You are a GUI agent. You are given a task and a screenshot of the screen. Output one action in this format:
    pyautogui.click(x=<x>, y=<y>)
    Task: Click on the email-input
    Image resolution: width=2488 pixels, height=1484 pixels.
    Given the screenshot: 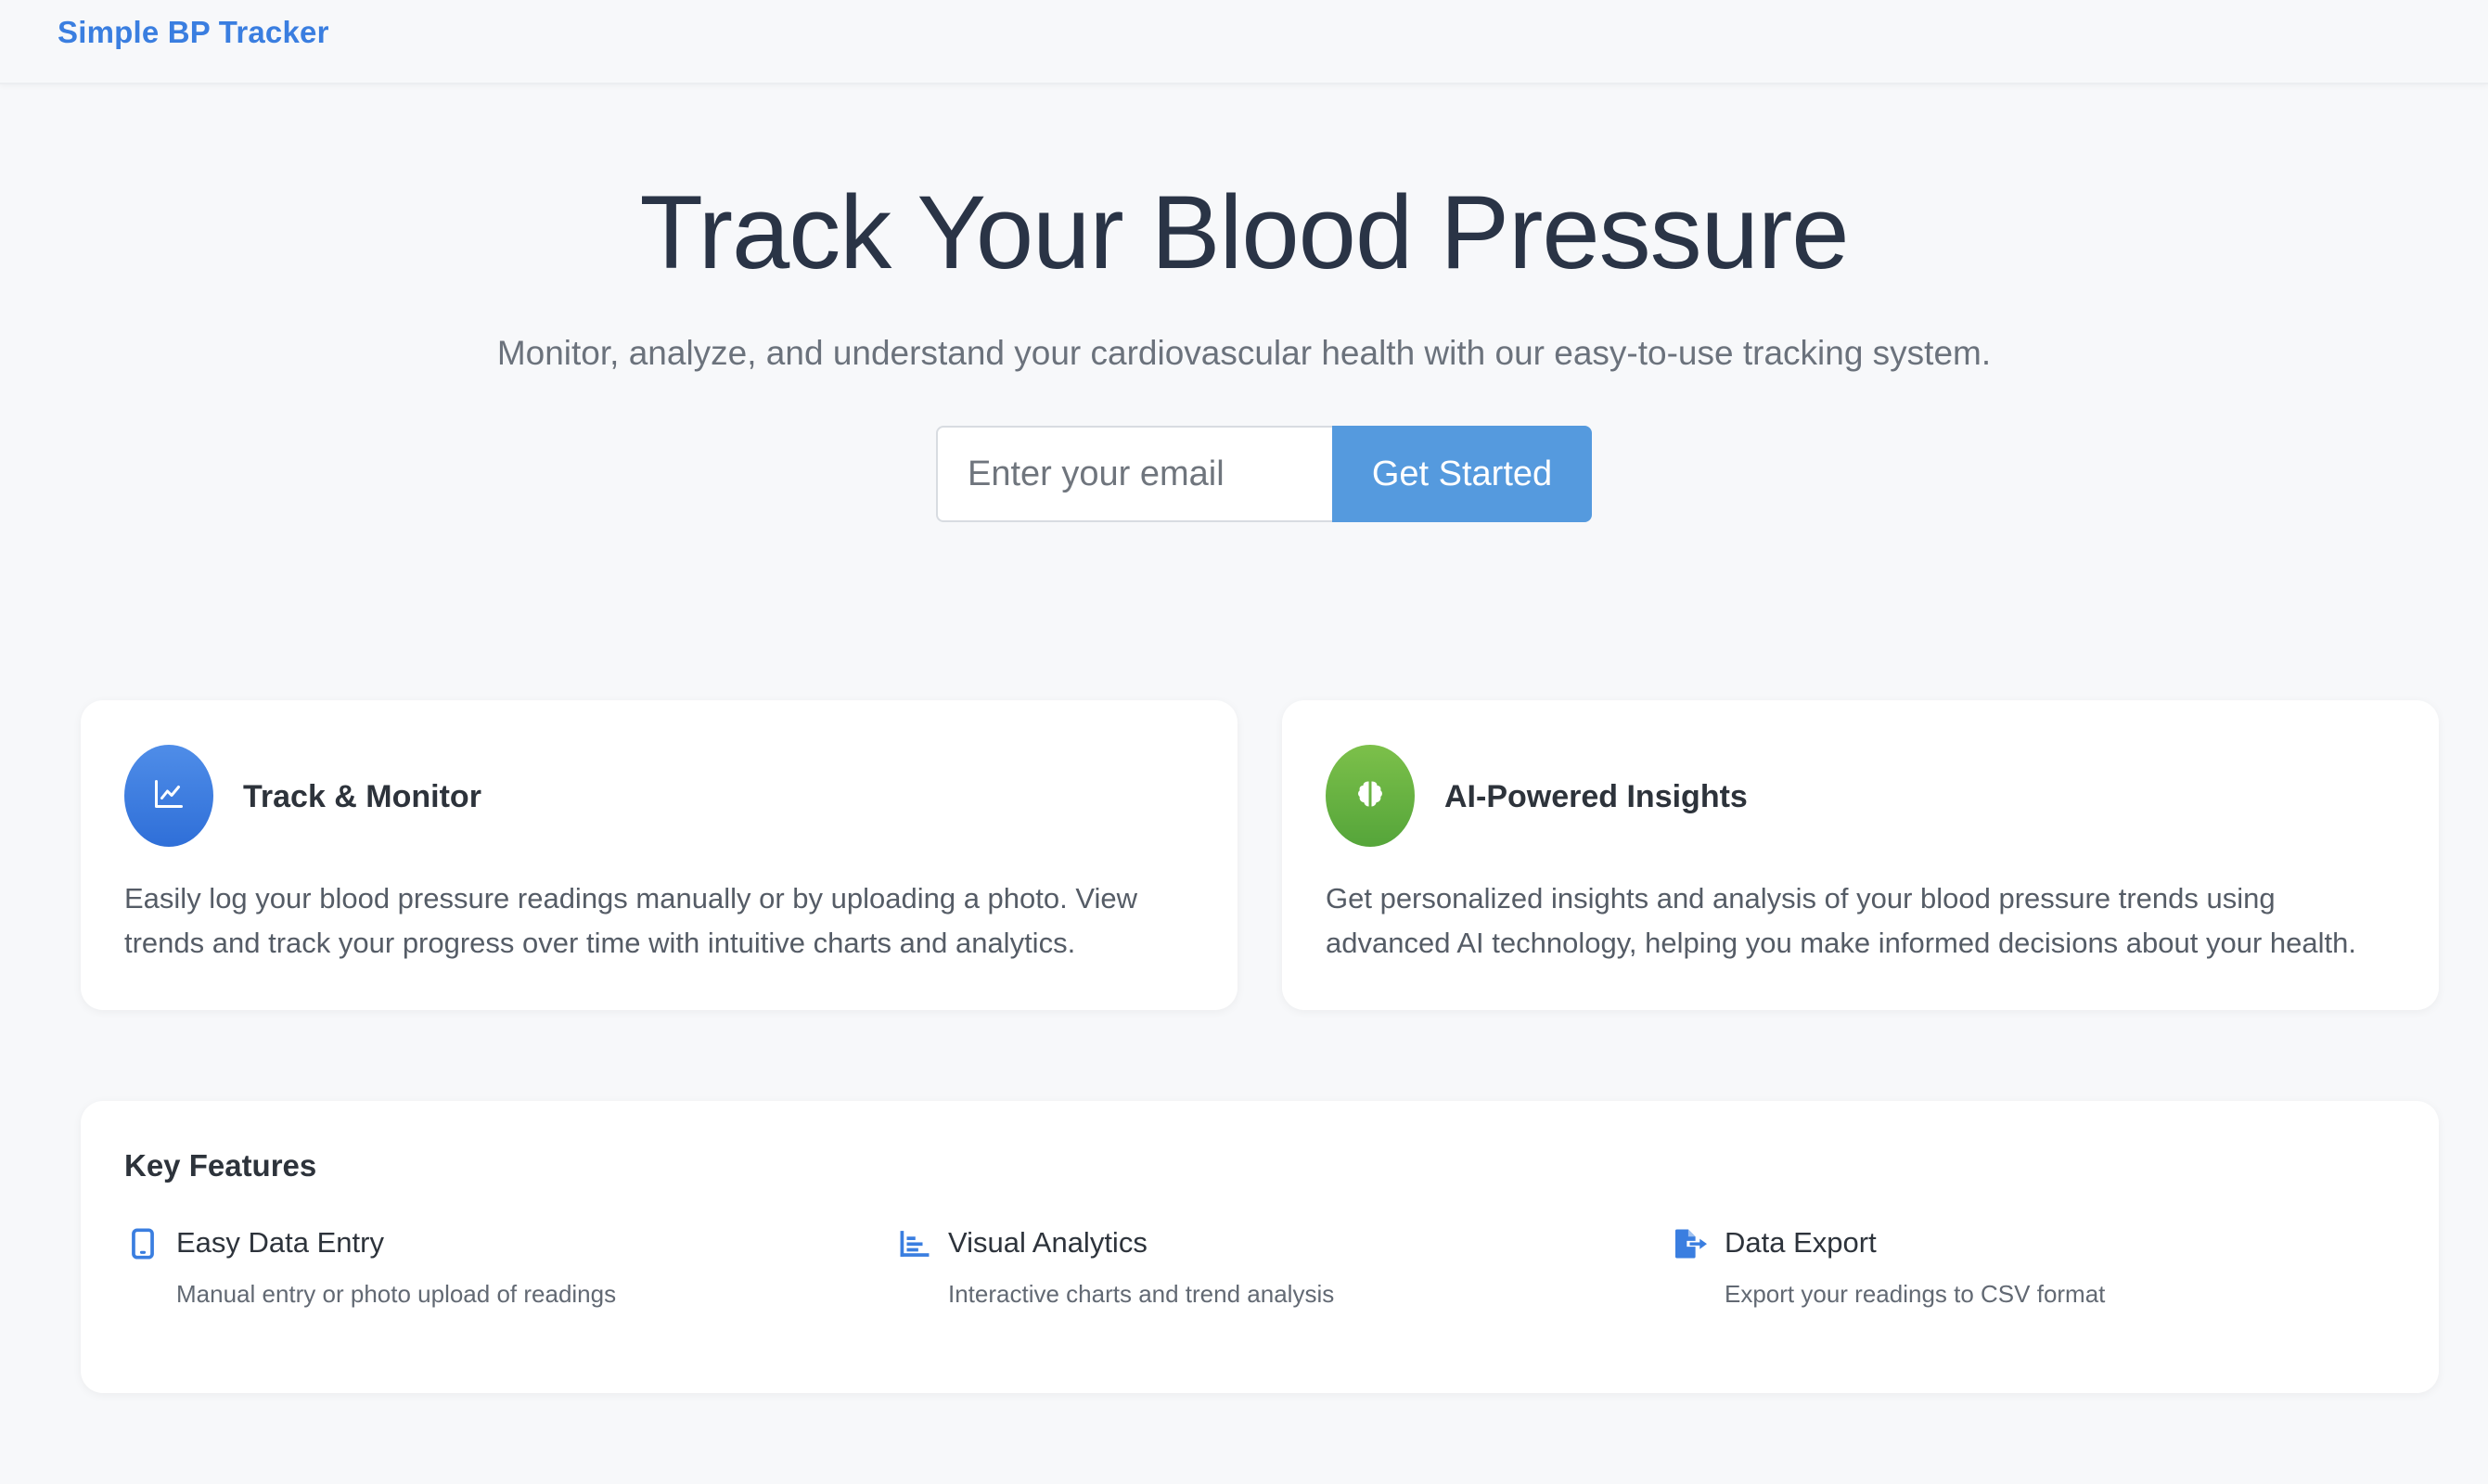 What is the action you would take?
    pyautogui.click(x=1134, y=474)
    